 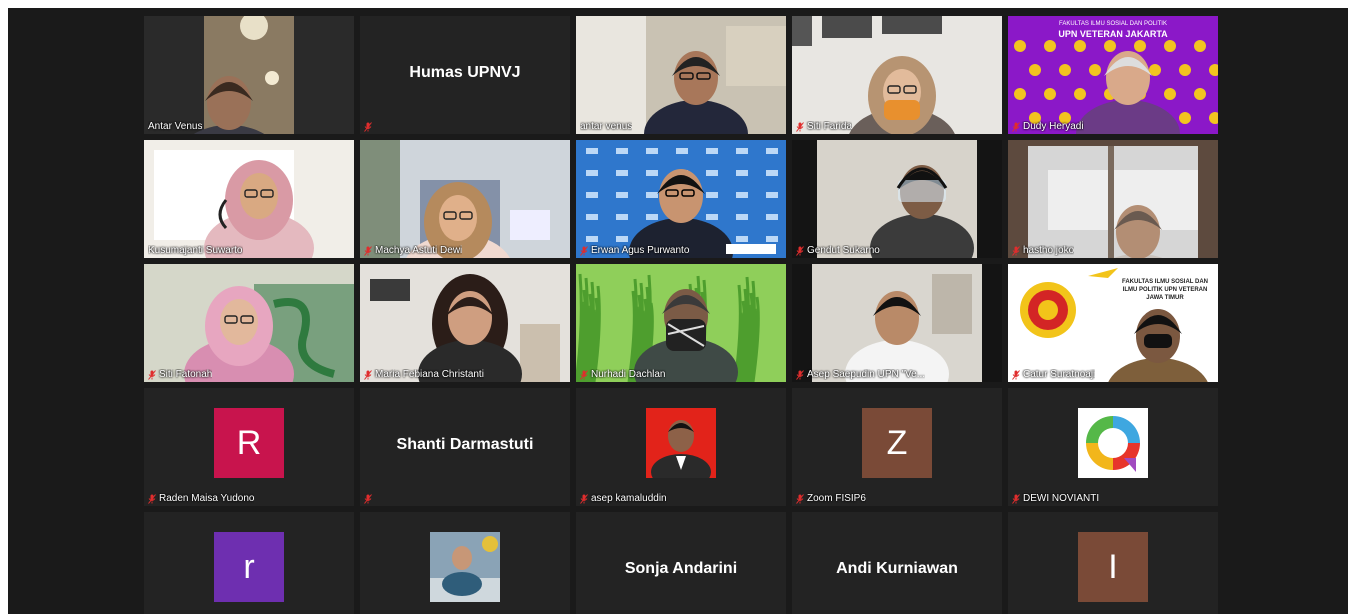 I want to click on participant-tile: Maria Febiana Christanti, so click(x=465, y=323).